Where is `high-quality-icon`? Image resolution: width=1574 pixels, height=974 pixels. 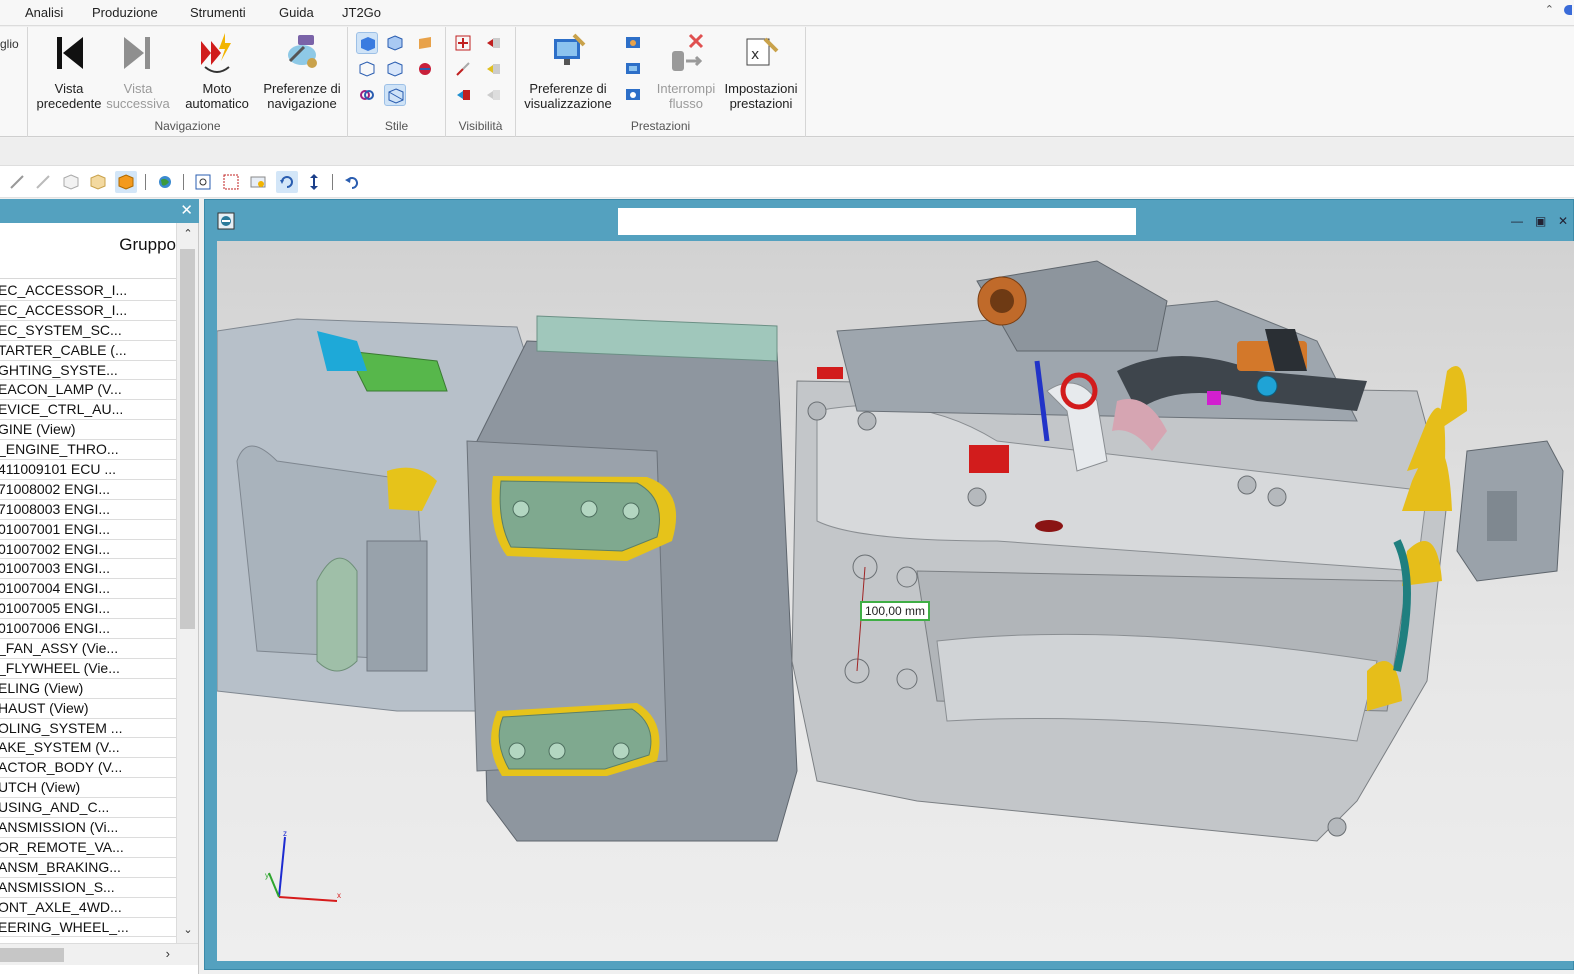 high-quality-icon is located at coordinates (633, 95).